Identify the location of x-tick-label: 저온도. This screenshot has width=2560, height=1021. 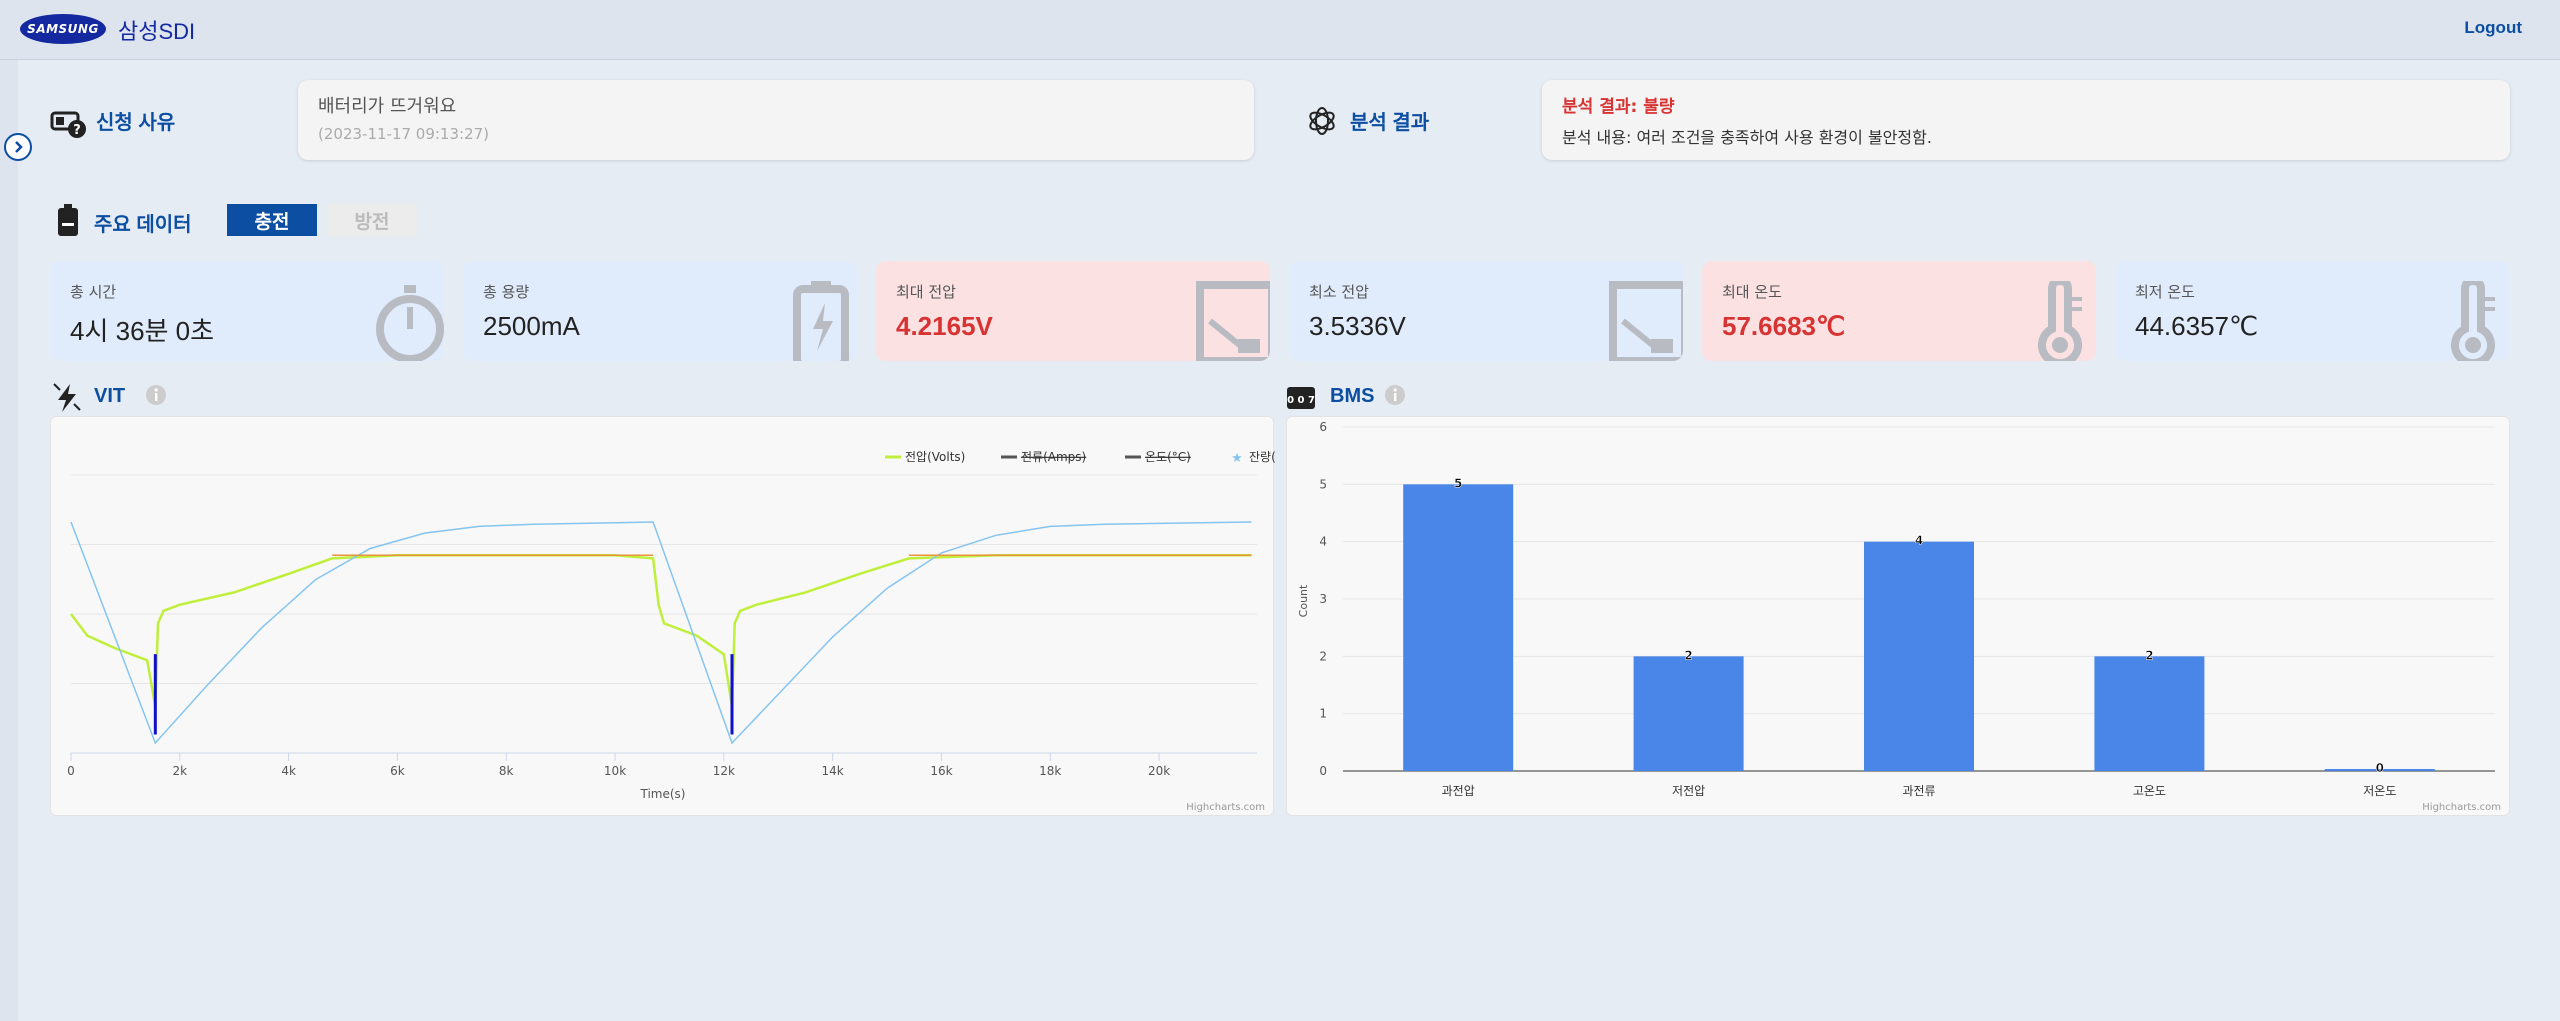
(2379, 791).